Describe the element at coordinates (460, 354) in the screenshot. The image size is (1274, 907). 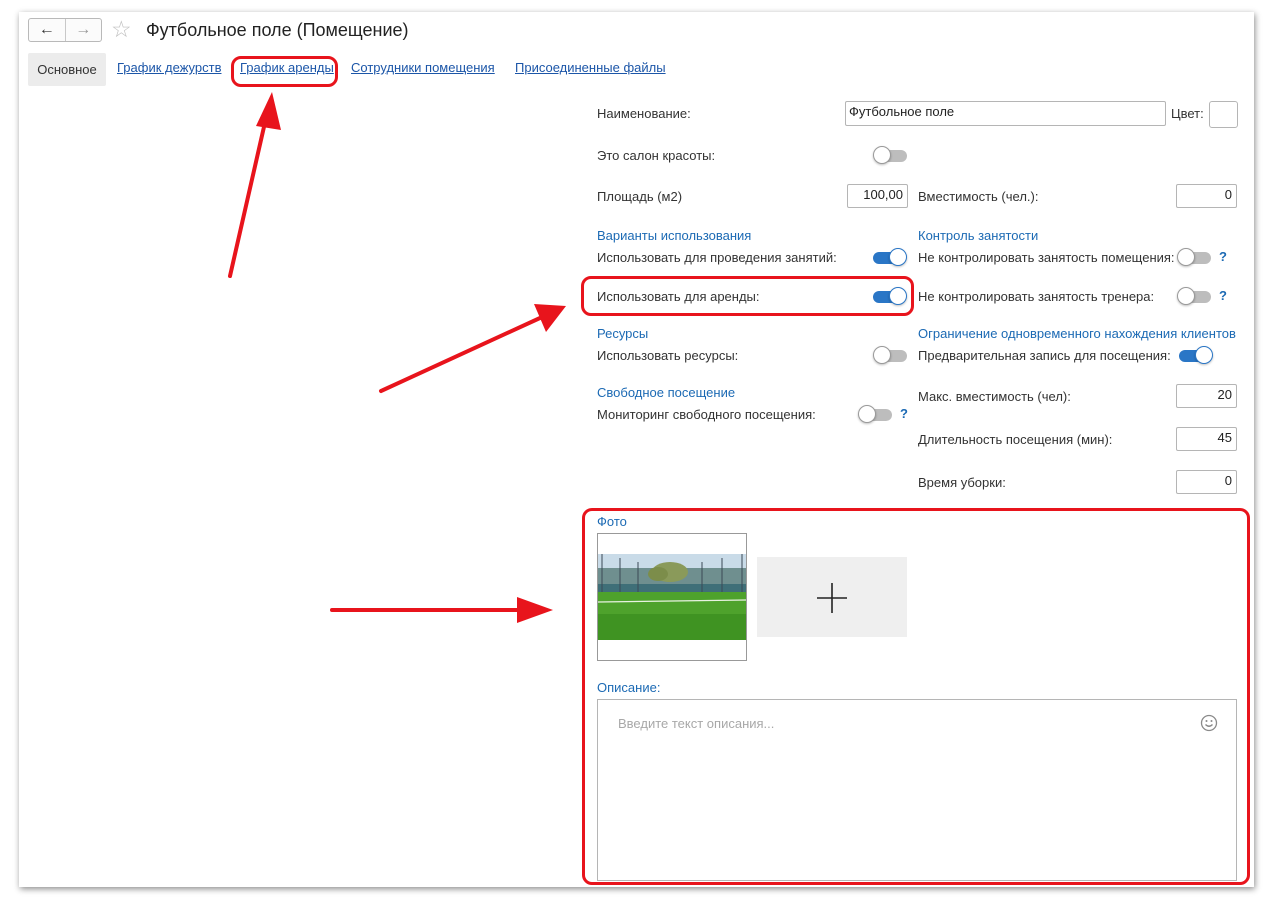
I see `arrow-to-use-rent` at that location.